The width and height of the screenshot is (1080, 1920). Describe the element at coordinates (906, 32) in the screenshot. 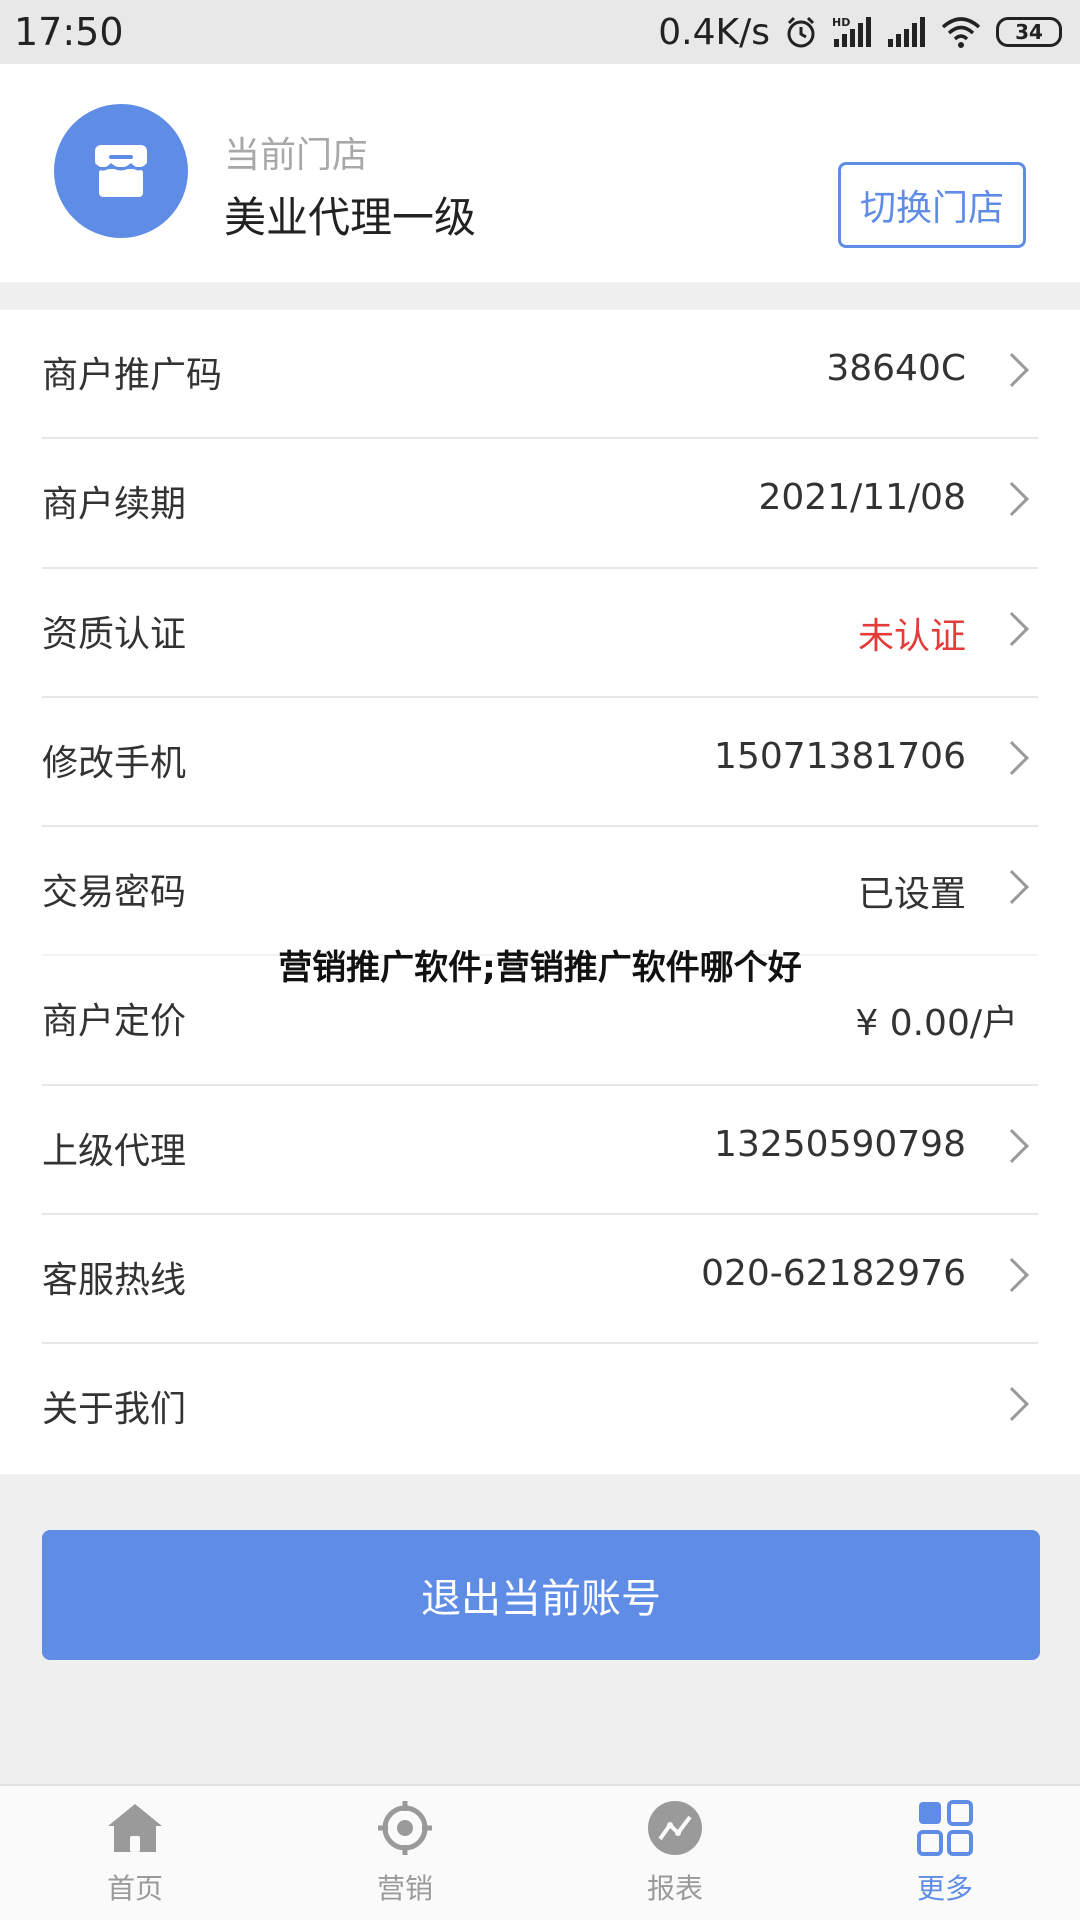

I see `signal-icon` at that location.